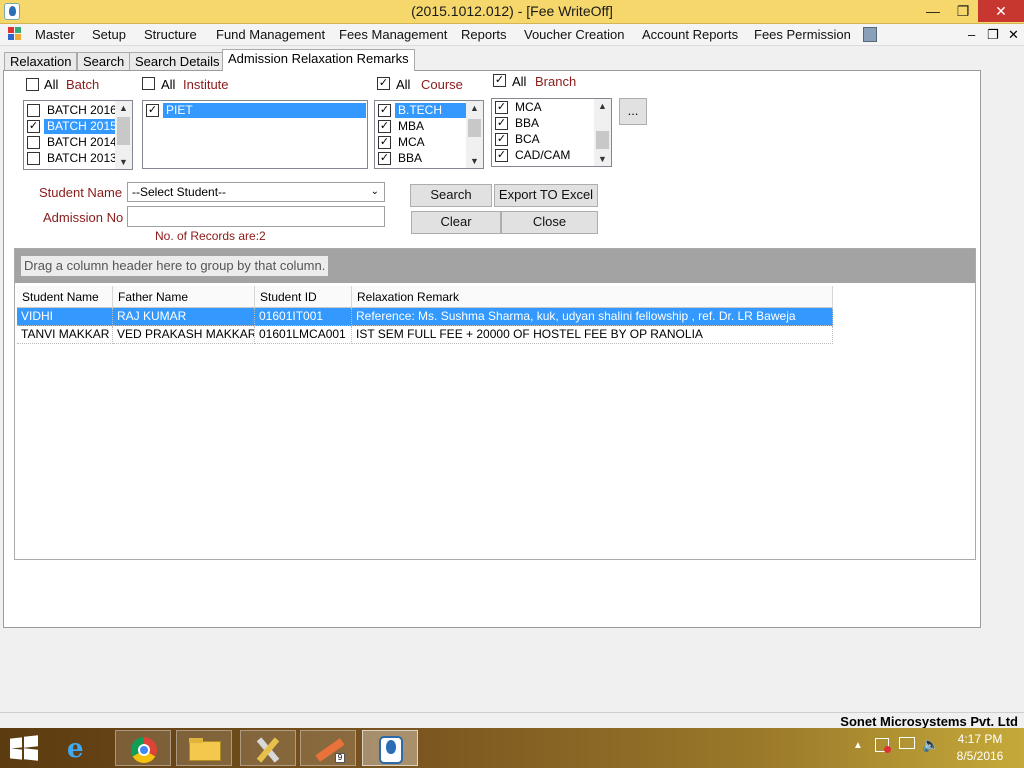 The image size is (1024, 768). Describe the element at coordinates (184, 335) in the screenshot. I see `cell-father-name: VED PRAKASH MAKKAR` at that location.